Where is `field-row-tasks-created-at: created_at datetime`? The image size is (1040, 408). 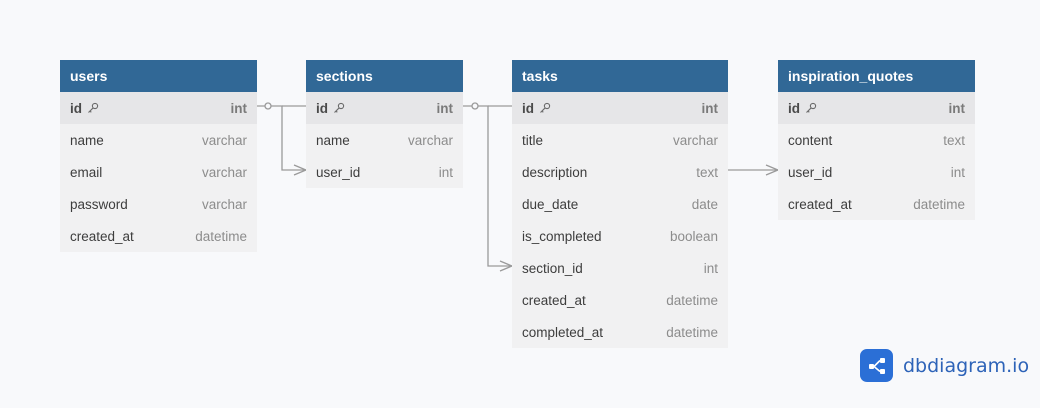 field-row-tasks-created-at: created_at datetime is located at coordinates (620, 300).